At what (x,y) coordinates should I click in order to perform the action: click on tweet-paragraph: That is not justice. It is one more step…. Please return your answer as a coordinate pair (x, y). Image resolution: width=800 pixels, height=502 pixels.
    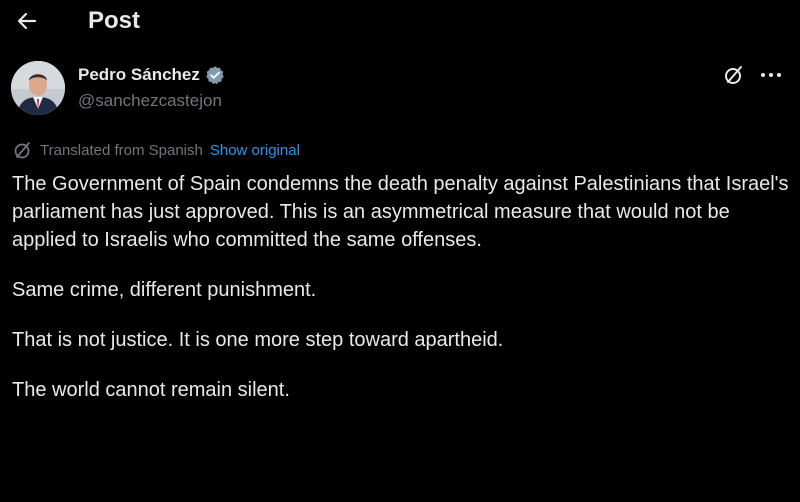
    Looking at the image, I should click on (258, 340).